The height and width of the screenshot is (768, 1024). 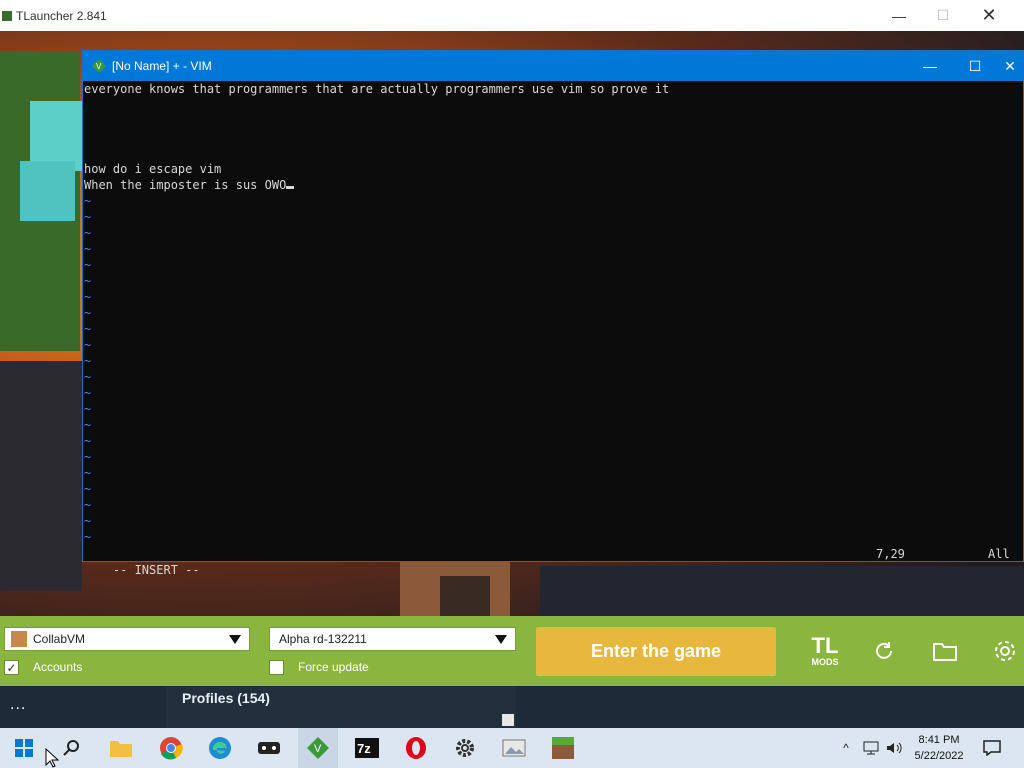 I want to click on scrollbar-up-arrow, so click(x=508, y=720).